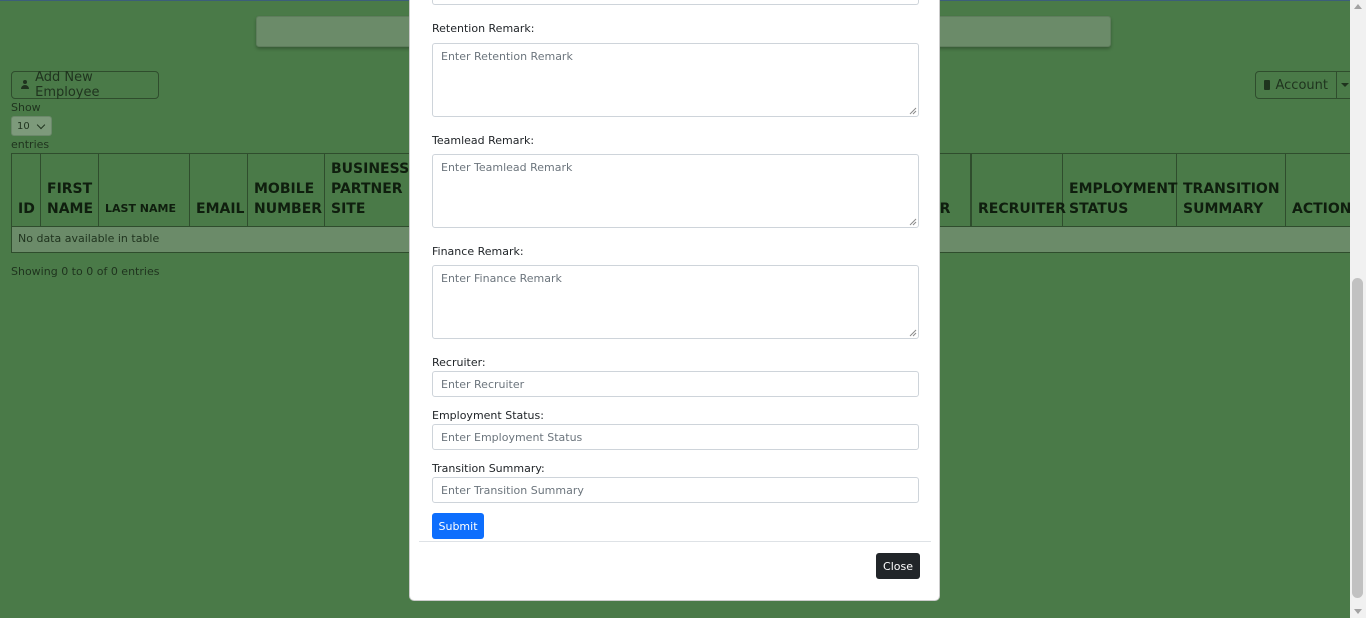 This screenshot has height=618, width=1366. I want to click on recruiter-label: Recruiter:, so click(459, 362).